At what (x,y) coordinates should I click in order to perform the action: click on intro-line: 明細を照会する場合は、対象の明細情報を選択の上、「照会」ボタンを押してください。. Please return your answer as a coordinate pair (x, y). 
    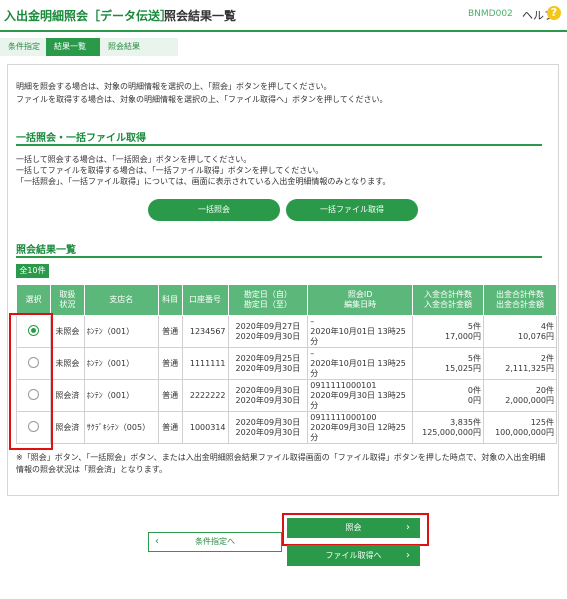
    Looking at the image, I should click on (174, 86).